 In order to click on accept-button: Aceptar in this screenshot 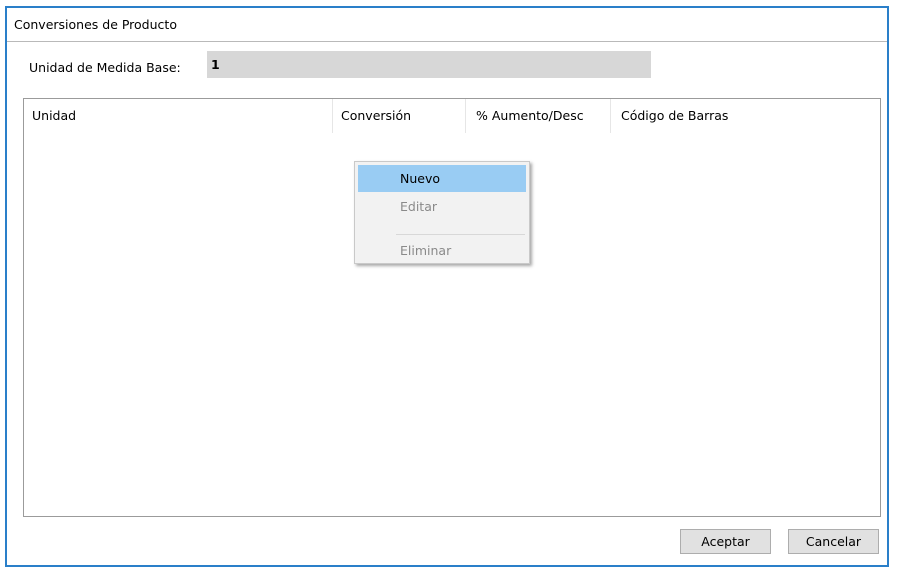, I will do `click(725, 541)`.